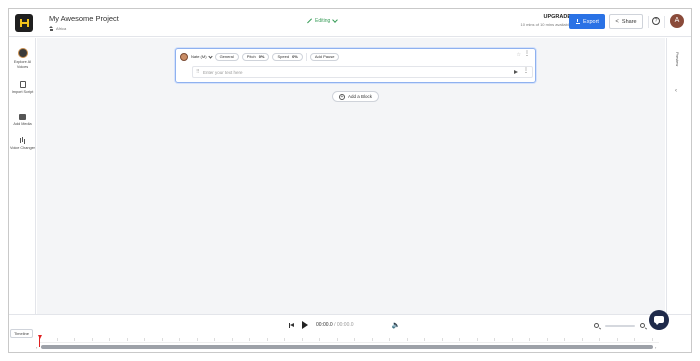 Image resolution: width=700 pixels, height=361 pixels. I want to click on download-icon, so click(577, 21).